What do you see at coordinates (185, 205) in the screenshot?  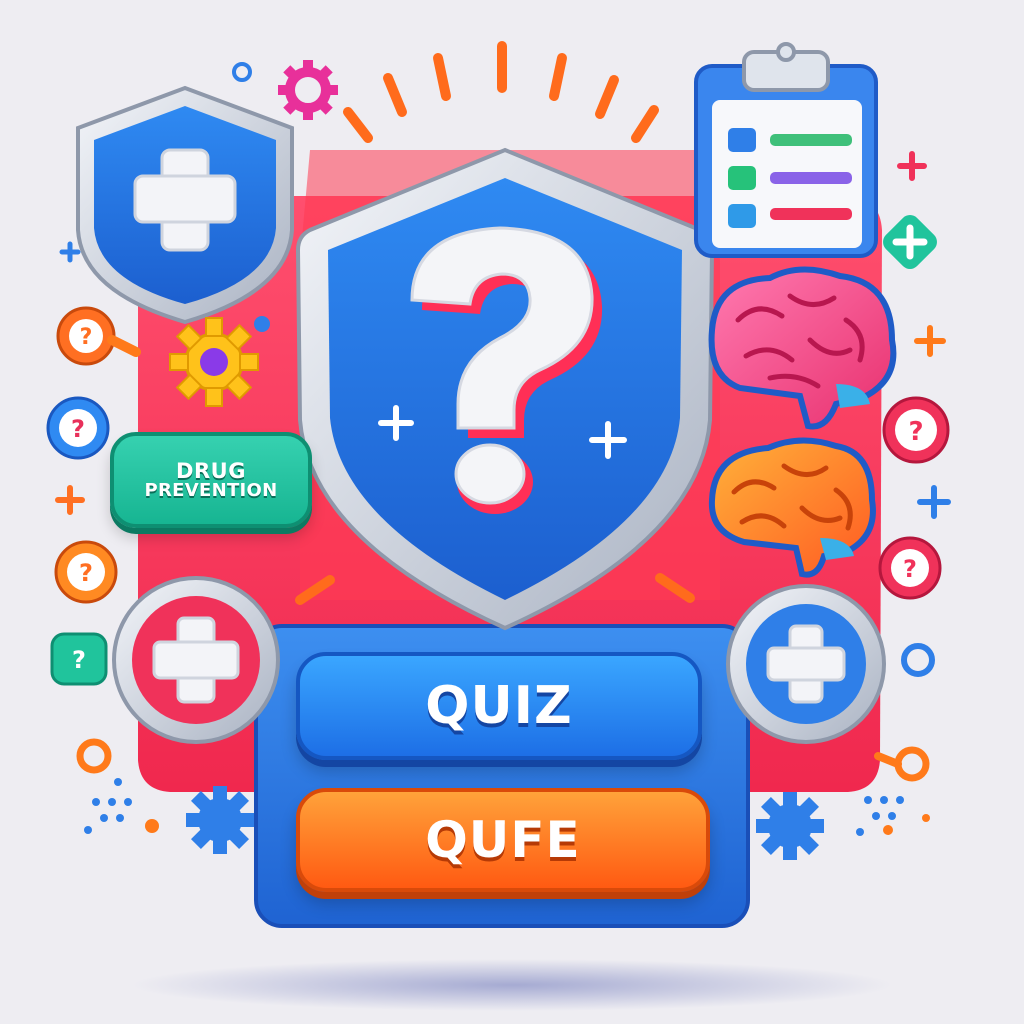 I see `shield-plus-icon` at bounding box center [185, 205].